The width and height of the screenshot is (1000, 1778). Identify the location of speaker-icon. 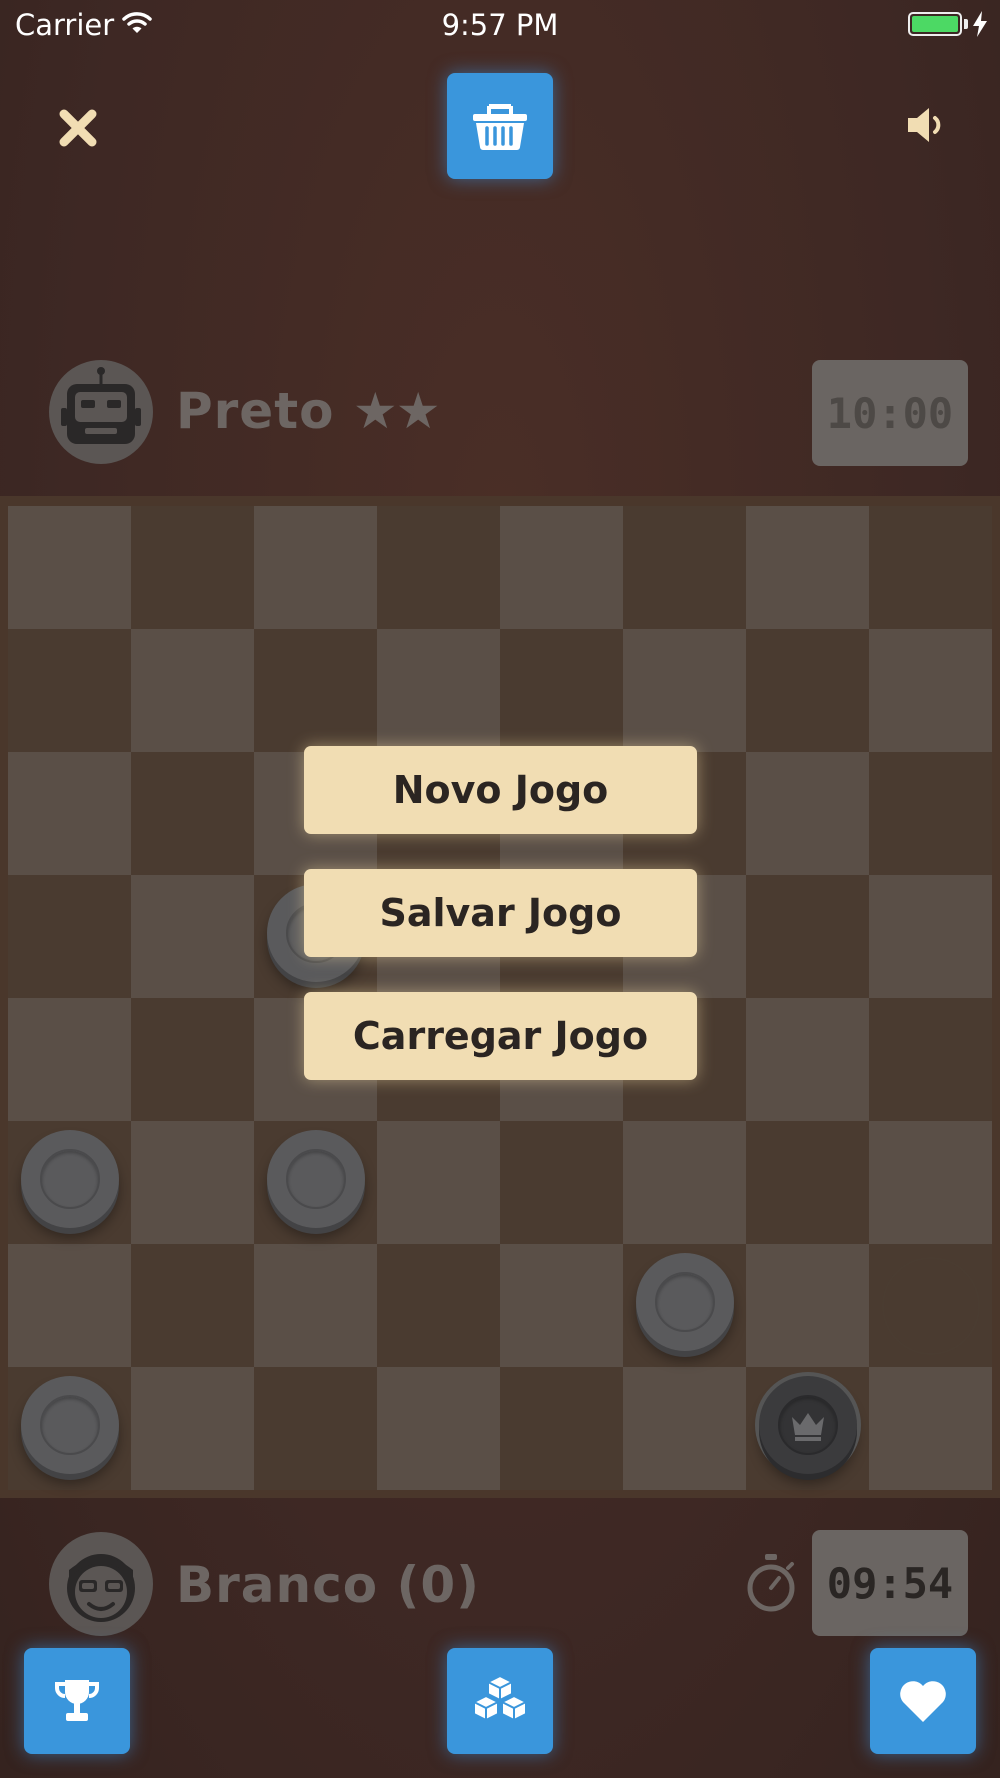
(924, 125).